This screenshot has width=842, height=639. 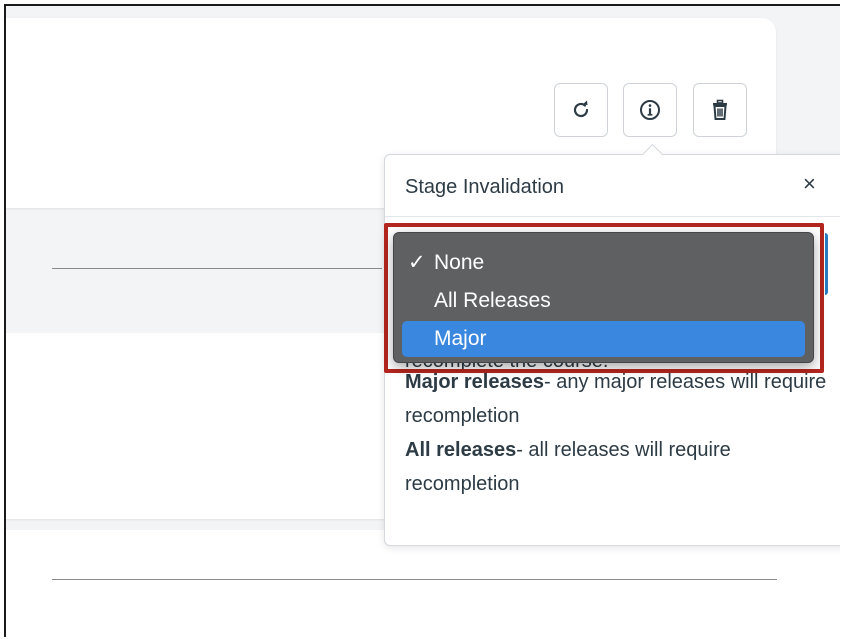 I want to click on trash-icon, so click(x=720, y=109).